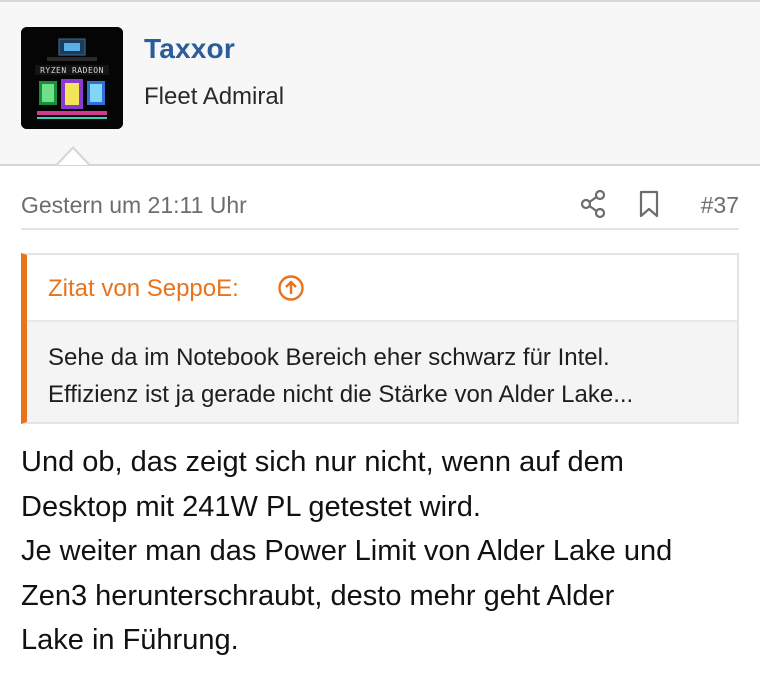 This screenshot has height=676, width=760. Describe the element at coordinates (251, 506) in the screenshot. I see `post-text-line: Desktop mit 241W PL getestet wird.` at that location.